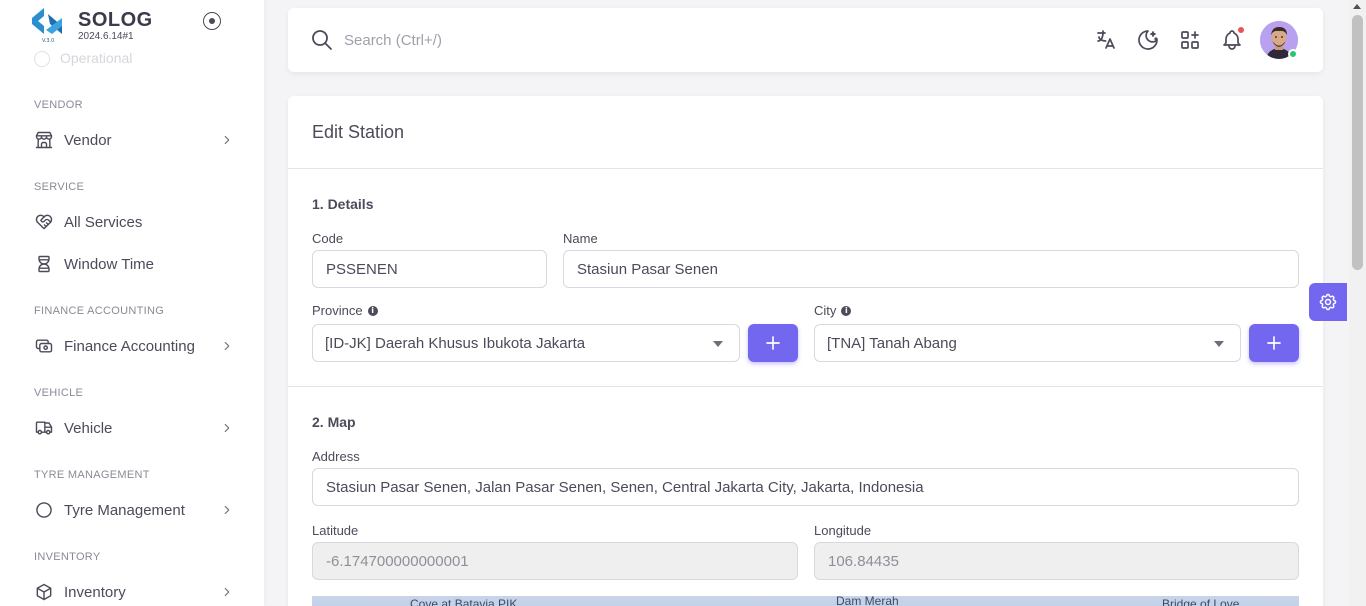  What do you see at coordinates (931, 269) in the screenshot?
I see `name-field` at bounding box center [931, 269].